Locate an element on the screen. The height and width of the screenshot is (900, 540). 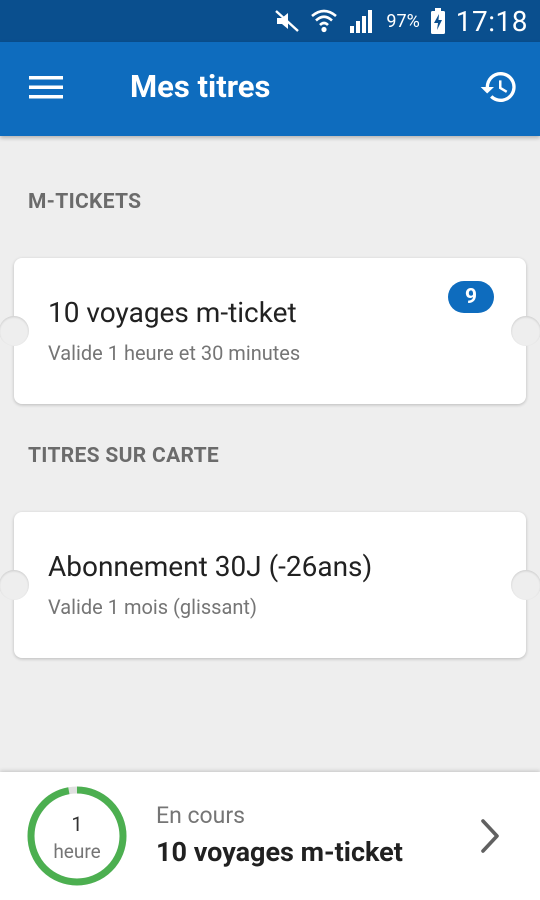
subscription-validity: Valide 1 mois (glissant) is located at coordinates (152, 607).